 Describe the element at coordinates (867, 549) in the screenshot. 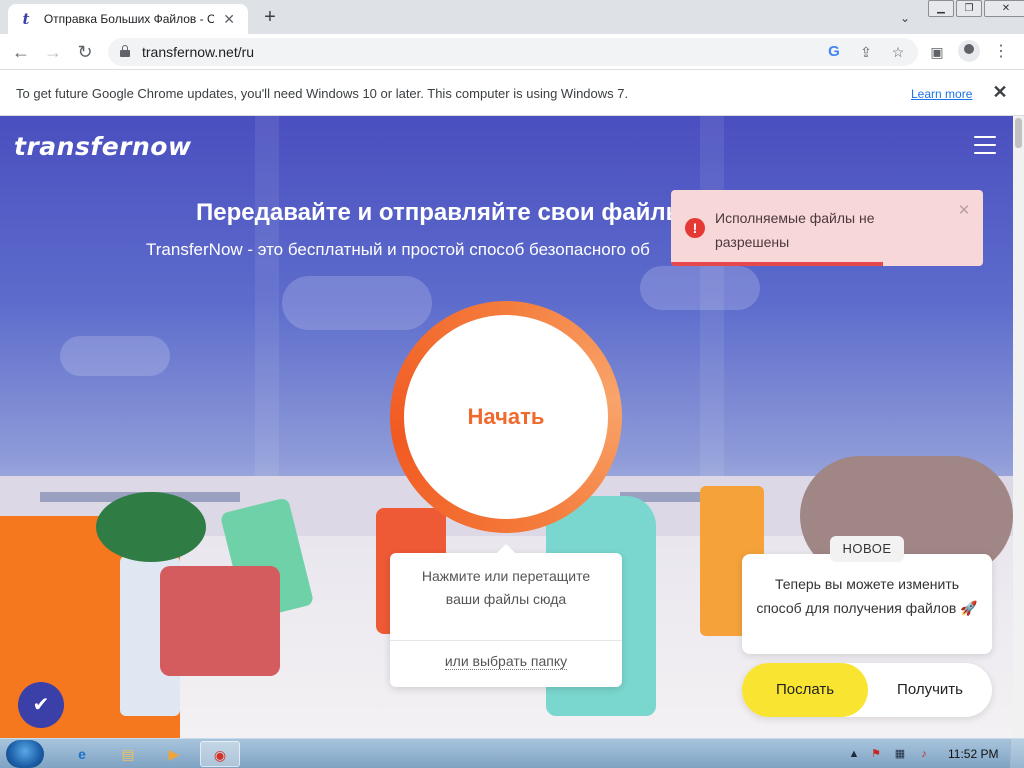

I see `new-badge: НОВОЕ` at that location.